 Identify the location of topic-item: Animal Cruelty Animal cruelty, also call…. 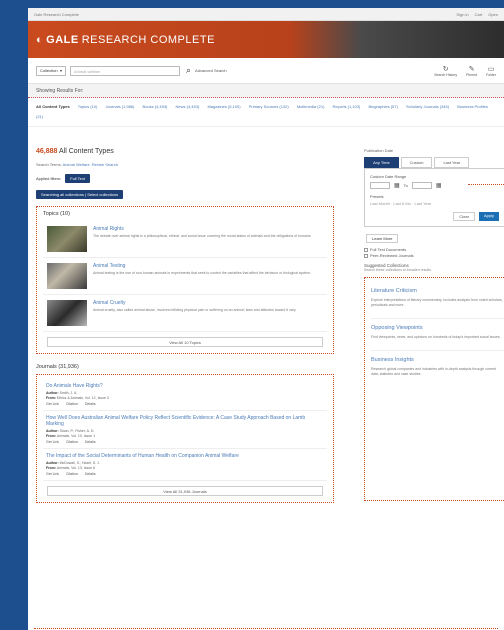
(185, 313).